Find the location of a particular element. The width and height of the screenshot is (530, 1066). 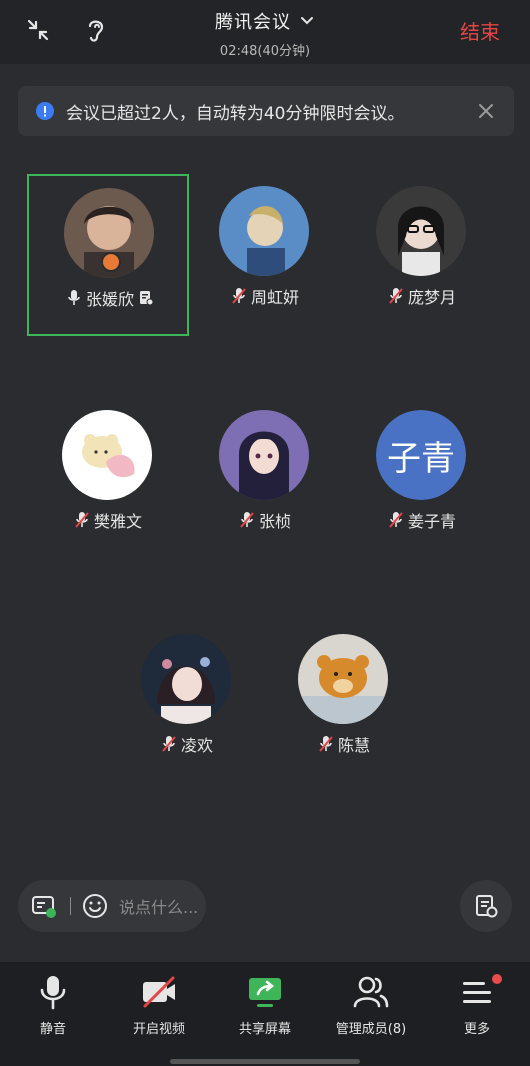

manage-members-label: 管理成员(8) is located at coordinates (371, 1029).